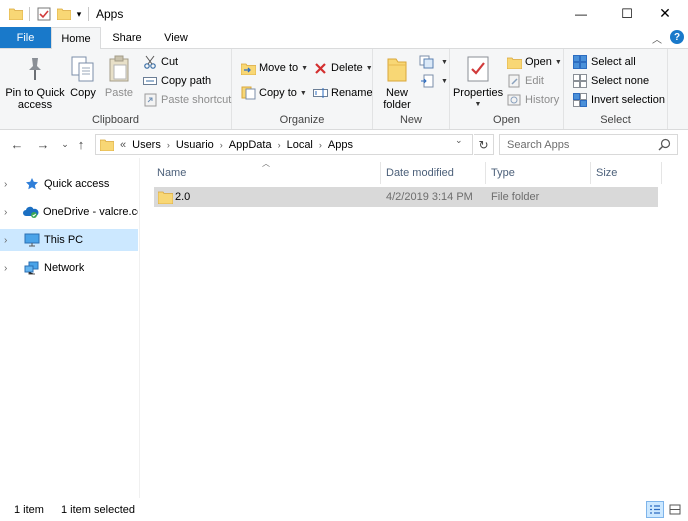  Describe the element at coordinates (35, 69) in the screenshot. I see `pin-icon` at that location.